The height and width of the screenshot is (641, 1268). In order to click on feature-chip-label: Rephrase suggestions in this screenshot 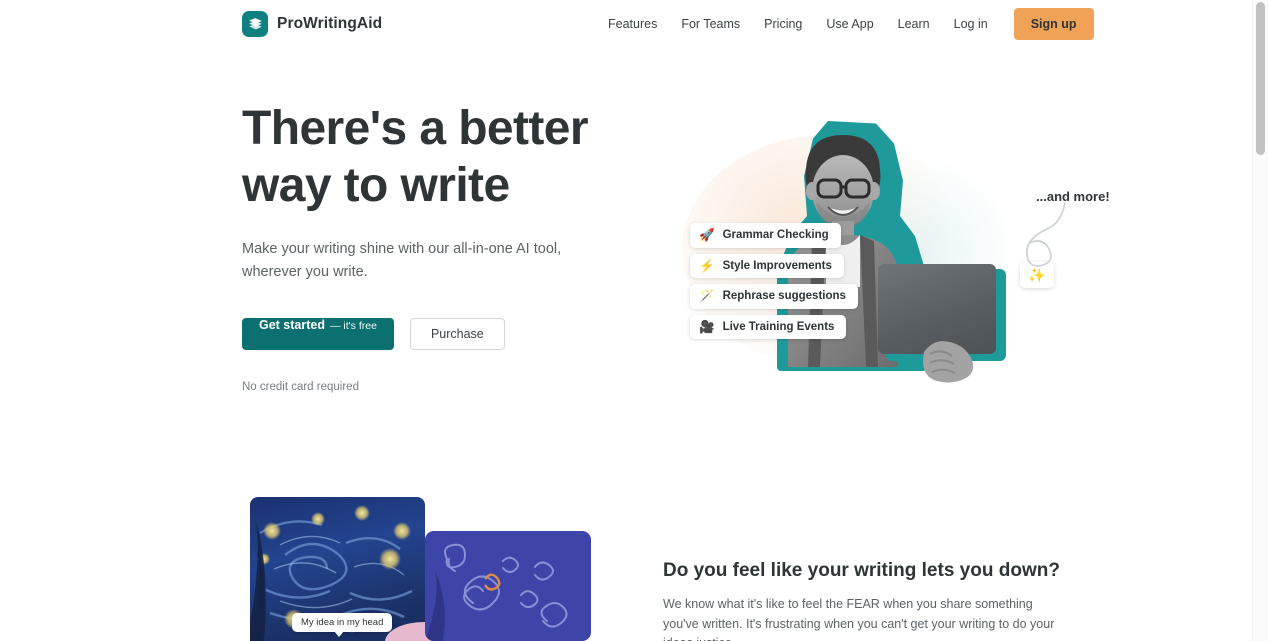, I will do `click(784, 296)`.